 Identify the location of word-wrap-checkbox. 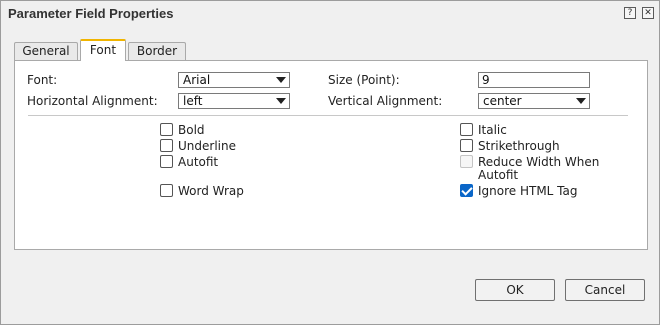
(166, 190).